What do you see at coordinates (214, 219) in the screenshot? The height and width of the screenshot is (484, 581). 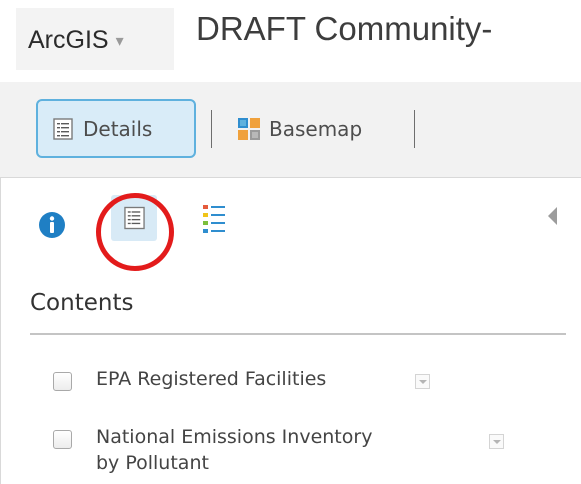 I see `legend-icon` at bounding box center [214, 219].